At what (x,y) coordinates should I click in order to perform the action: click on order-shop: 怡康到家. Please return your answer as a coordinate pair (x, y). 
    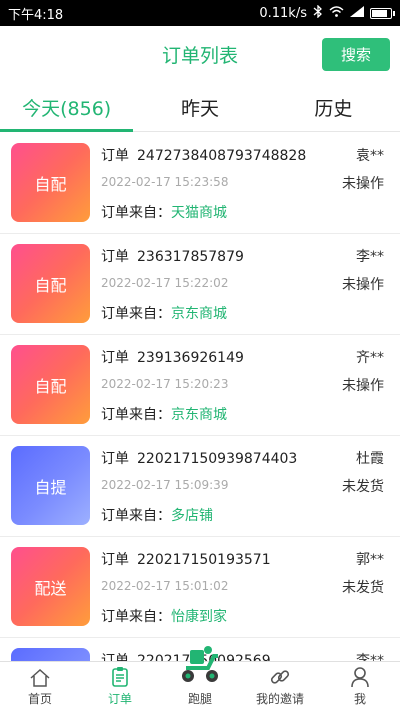
    Looking at the image, I should click on (199, 617).